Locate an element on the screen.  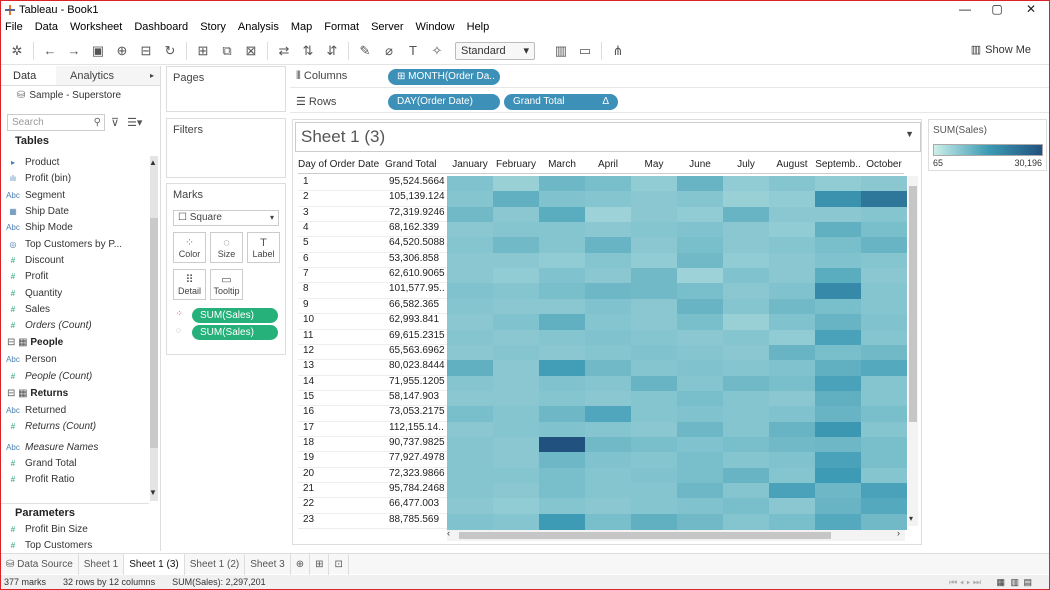
redo-icon: → is located at coordinates (74, 51).